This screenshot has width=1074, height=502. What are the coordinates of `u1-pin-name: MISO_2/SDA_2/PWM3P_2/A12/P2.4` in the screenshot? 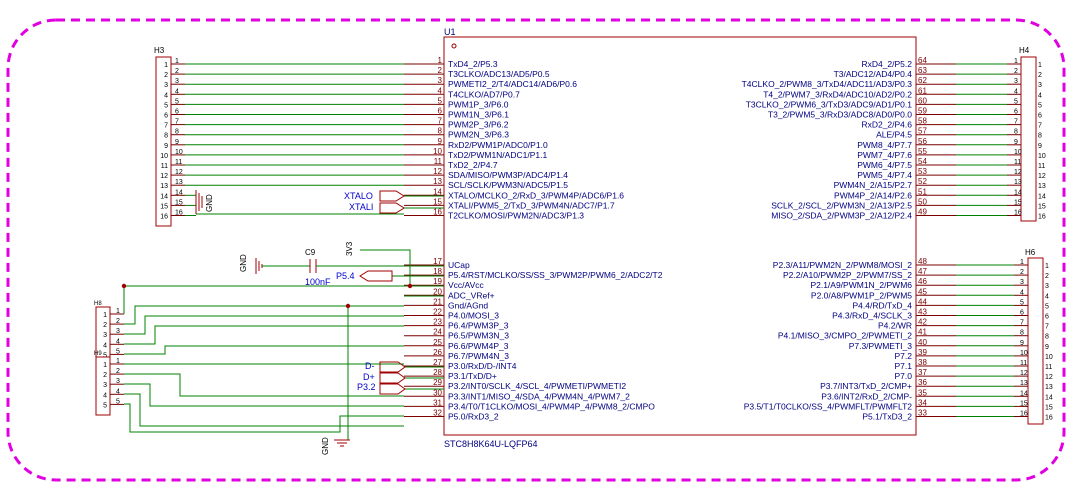 It's located at (841, 216).